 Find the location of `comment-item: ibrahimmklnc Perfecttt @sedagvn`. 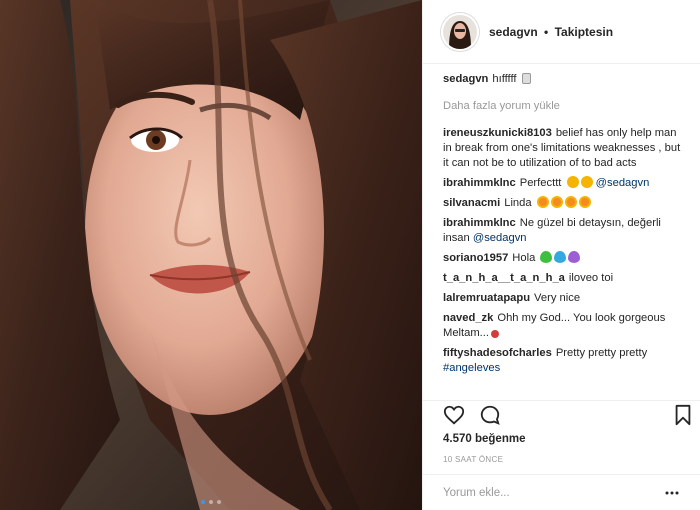

comment-item: ibrahimmklnc Perfecttt @sedagvn is located at coordinates (562, 183).